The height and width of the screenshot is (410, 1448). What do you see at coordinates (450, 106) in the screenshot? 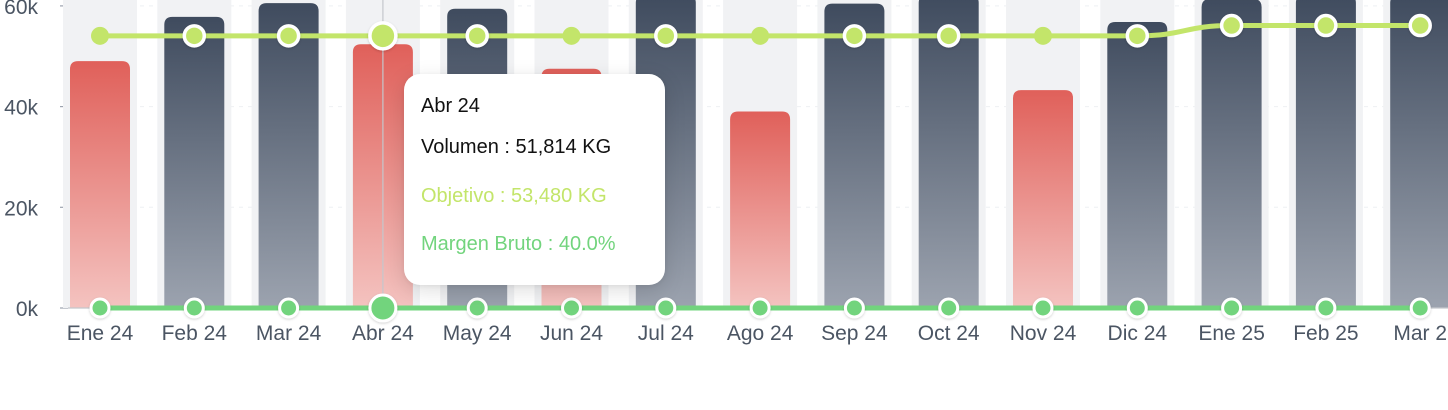
I see `tooltip-title: Abr 24` at bounding box center [450, 106].